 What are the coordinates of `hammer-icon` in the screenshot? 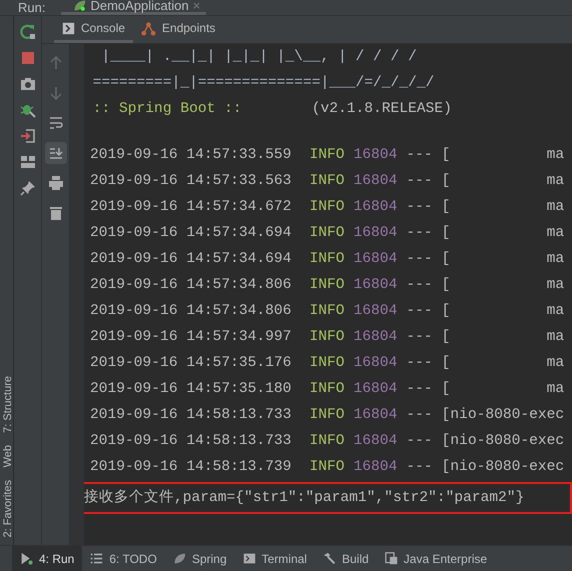 It's located at (329, 558).